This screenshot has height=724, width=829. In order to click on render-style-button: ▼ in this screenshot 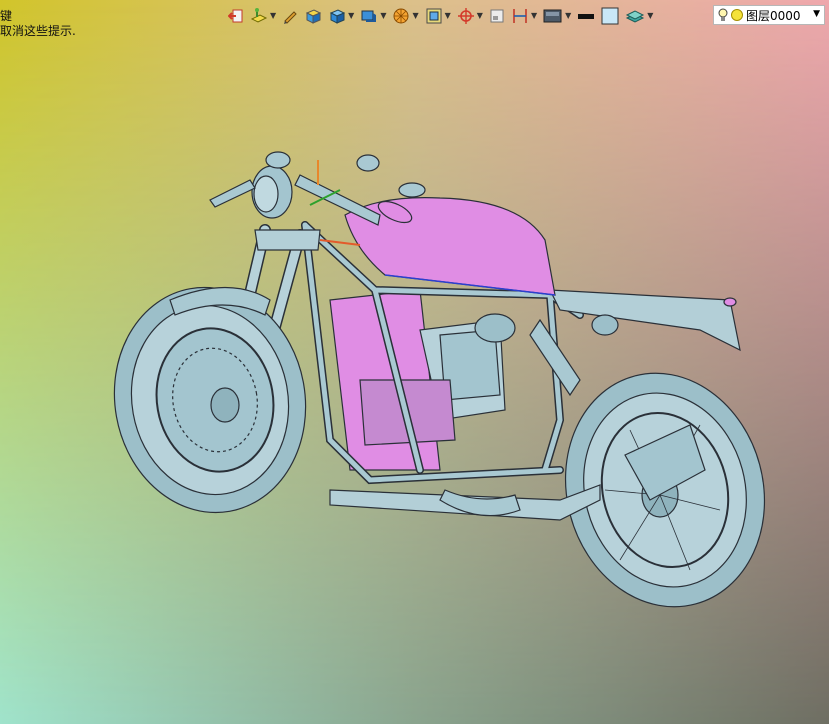, I will do `click(373, 16)`.